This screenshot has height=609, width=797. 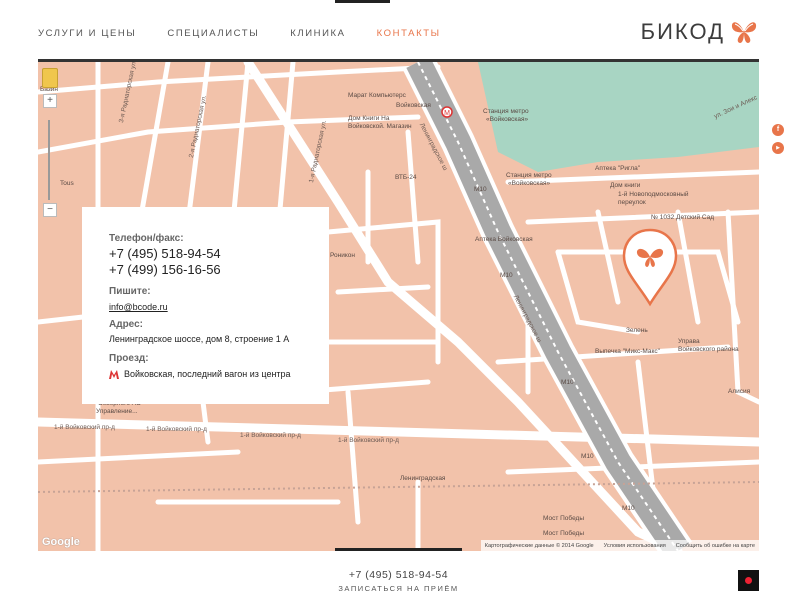 I want to click on map-label: Дом книги, so click(x=625, y=185).